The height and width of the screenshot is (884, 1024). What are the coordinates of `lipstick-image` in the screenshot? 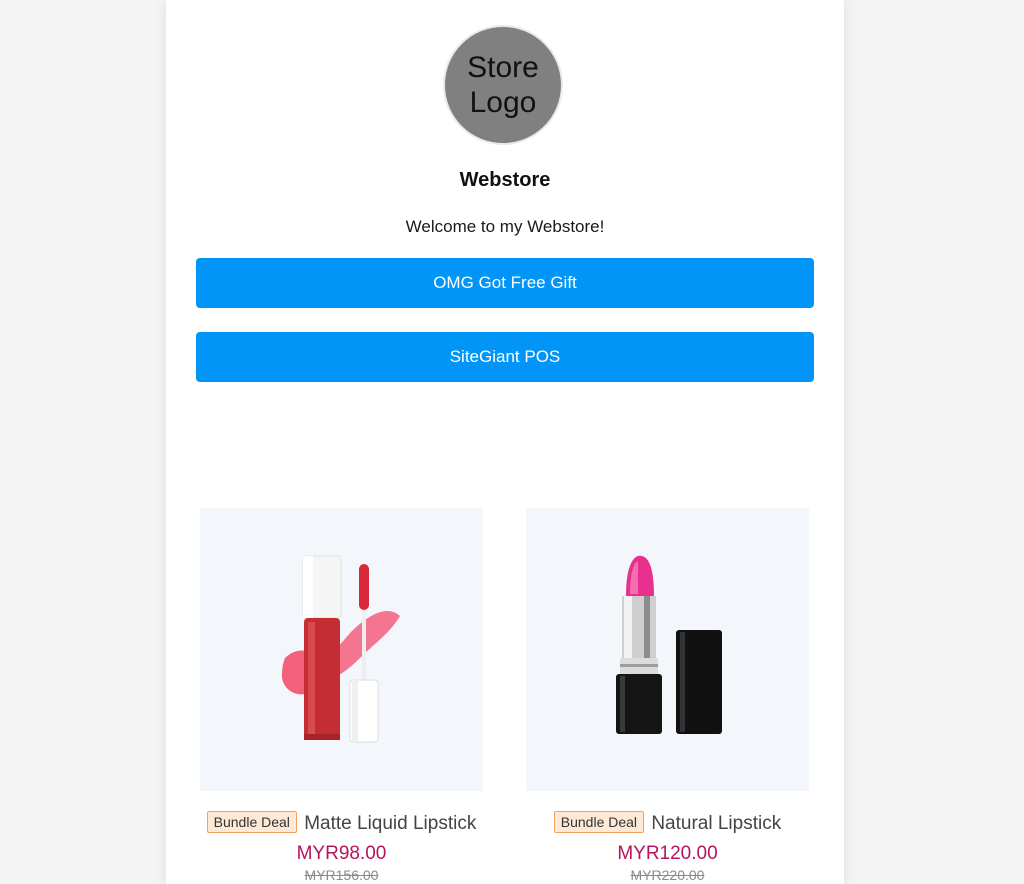 It's located at (669, 644).